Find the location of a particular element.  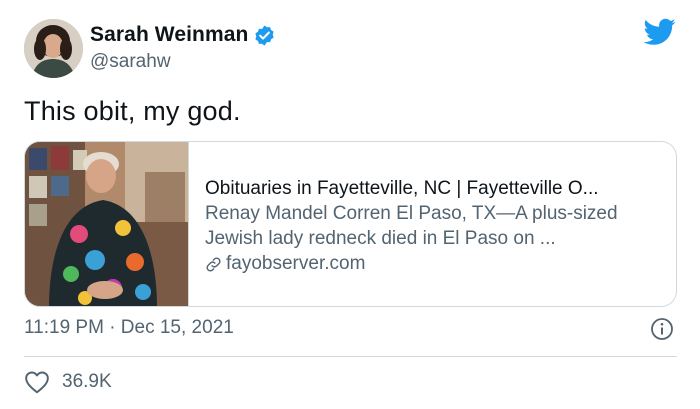

author-handle: @sarahw is located at coordinates (130, 62).